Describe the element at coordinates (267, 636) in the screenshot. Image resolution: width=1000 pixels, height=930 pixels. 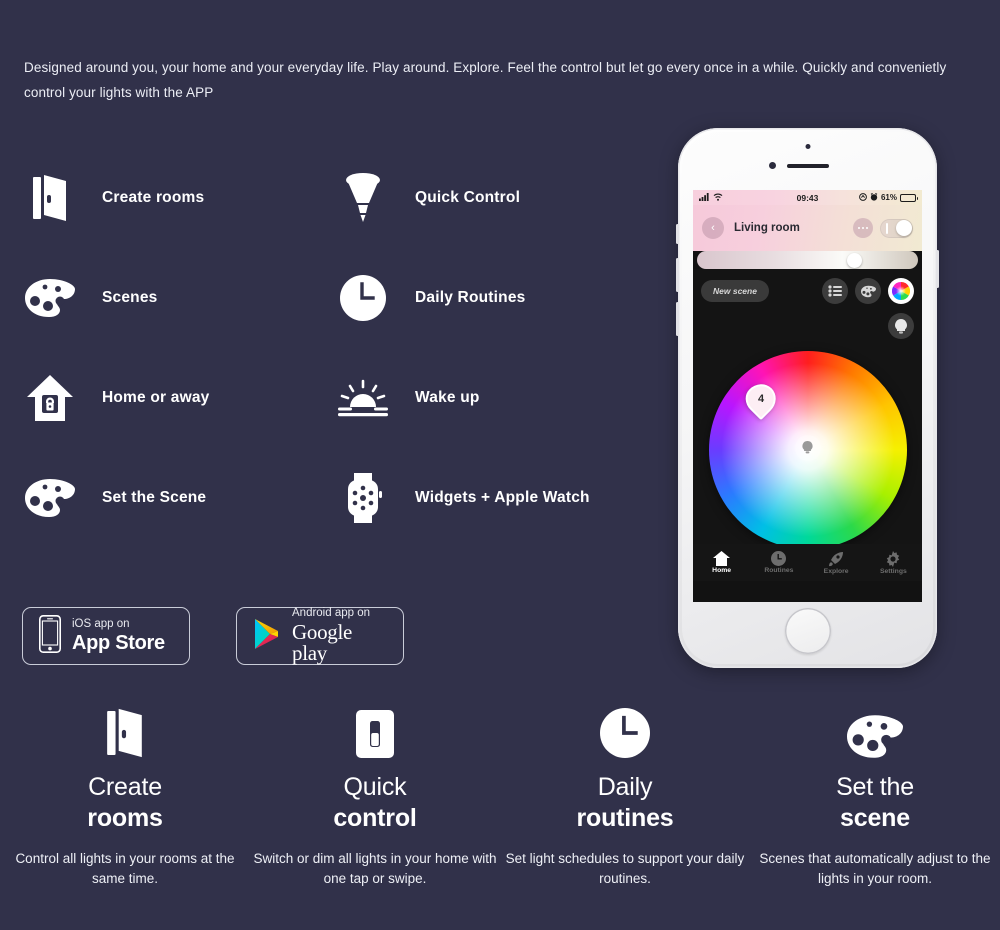
I see `google-play-triangle-icon` at that location.